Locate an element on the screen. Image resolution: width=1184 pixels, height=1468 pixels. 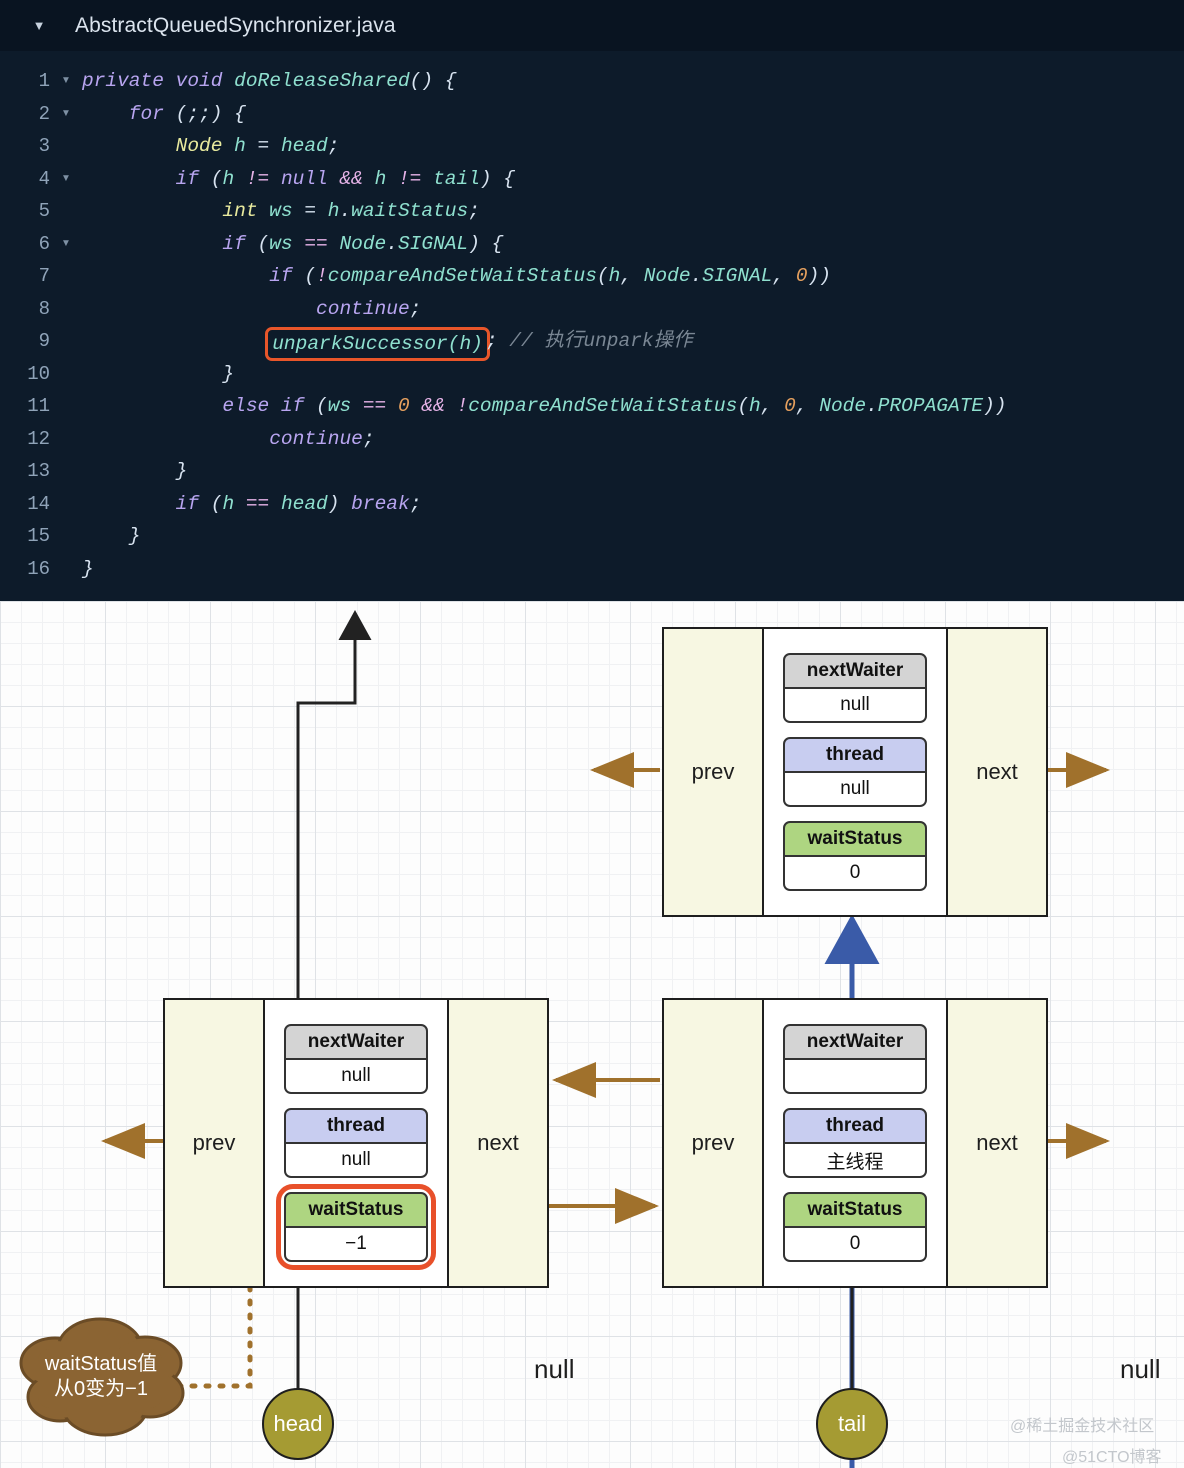
watermark-primary: @稀土掘金技术社区 is located at coordinates (1082, 1426).